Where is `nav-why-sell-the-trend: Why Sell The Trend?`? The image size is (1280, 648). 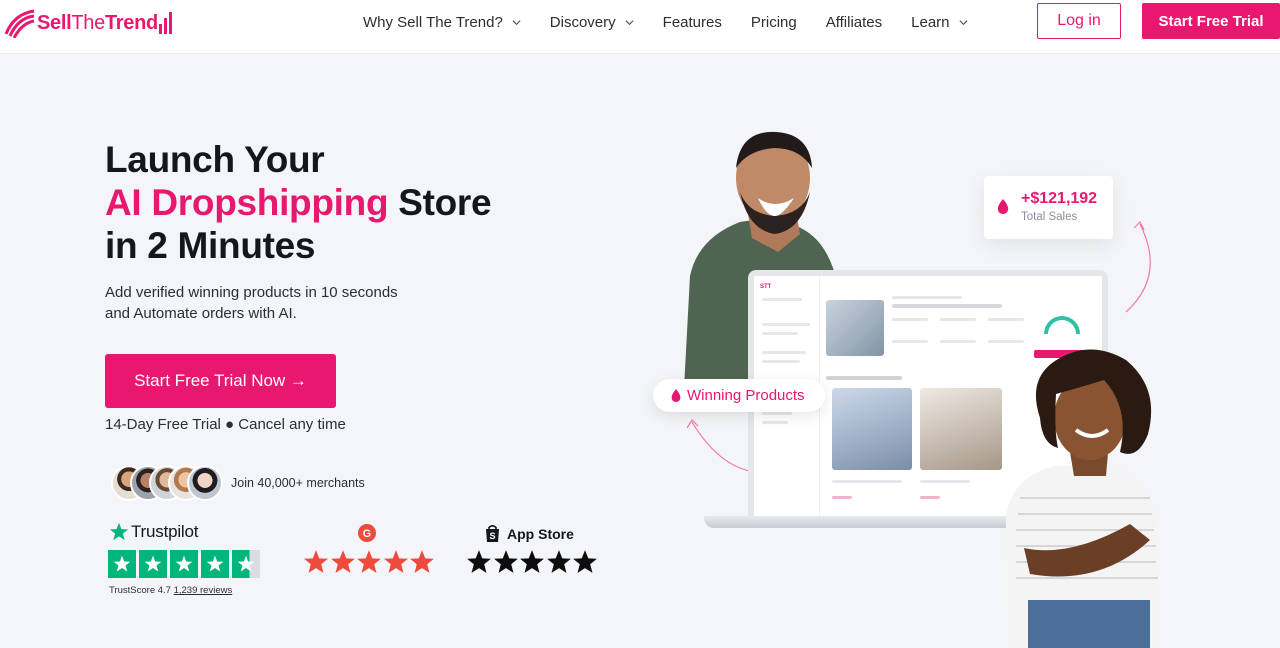
nav-why-sell-the-trend: Why Sell The Trend? is located at coordinates (442, 22).